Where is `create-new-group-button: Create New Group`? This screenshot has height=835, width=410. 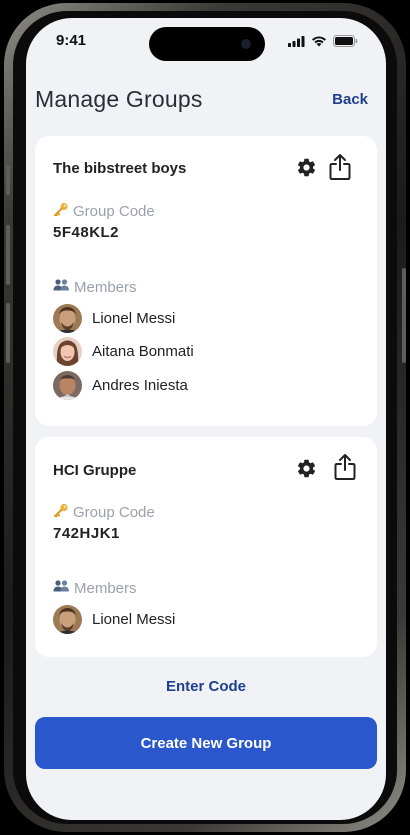
create-new-group-button: Create New Group is located at coordinates (206, 743).